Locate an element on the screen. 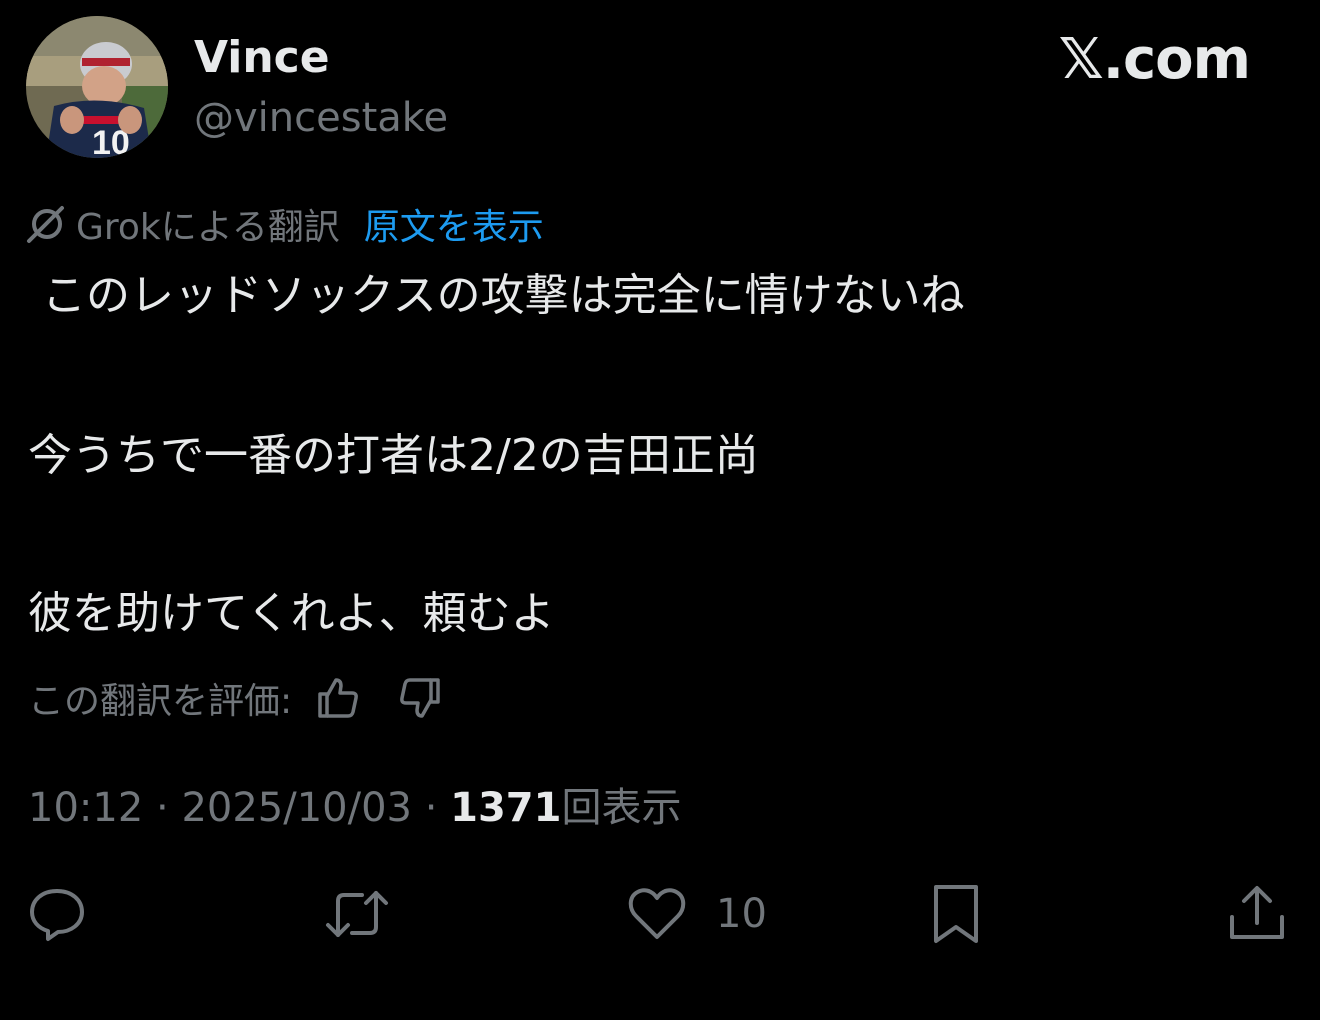 The width and height of the screenshot is (1320, 1020). avatar: 10 is located at coordinates (97, 87).